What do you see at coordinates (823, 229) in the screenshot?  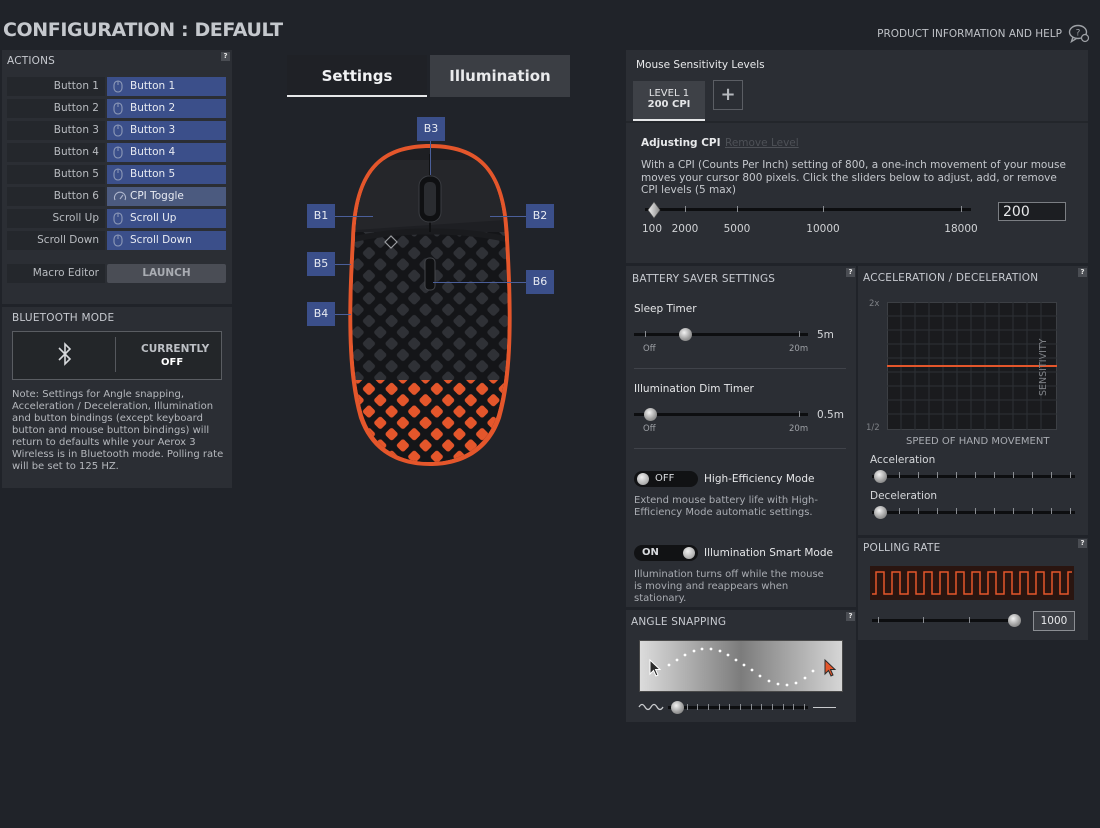 I see `cpi-tick-label: 10000` at bounding box center [823, 229].